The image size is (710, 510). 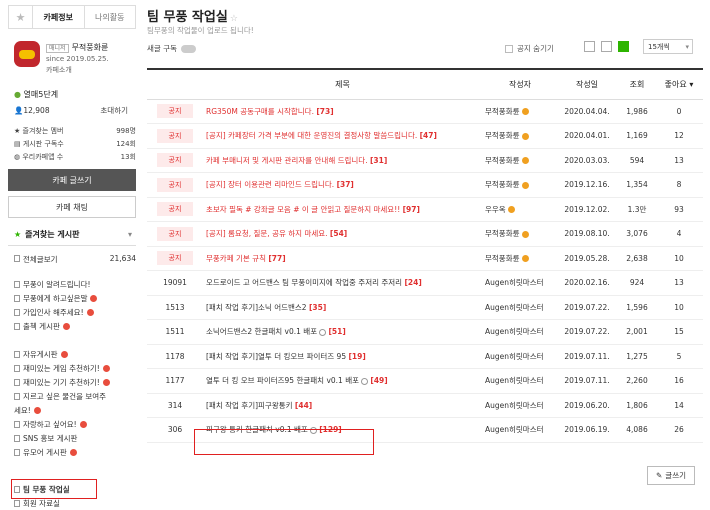 What do you see at coordinates (75, 382) in the screenshot?
I see `sidebar-board-item: 재미있는 기기 추천하기!` at bounding box center [75, 382].